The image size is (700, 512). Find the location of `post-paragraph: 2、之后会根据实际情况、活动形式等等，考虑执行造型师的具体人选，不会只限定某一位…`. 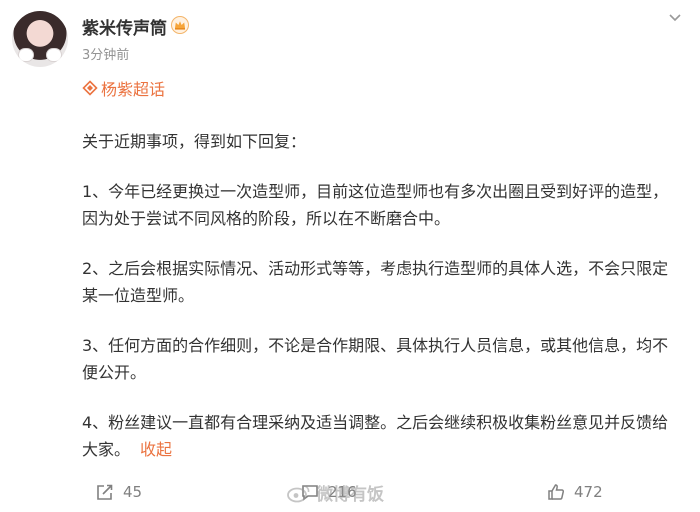

post-paragraph: 2、之后会根据实际情况、活动形式等等，考虑执行造型师的具体人选，不会只限定某一位… is located at coordinates (375, 282).